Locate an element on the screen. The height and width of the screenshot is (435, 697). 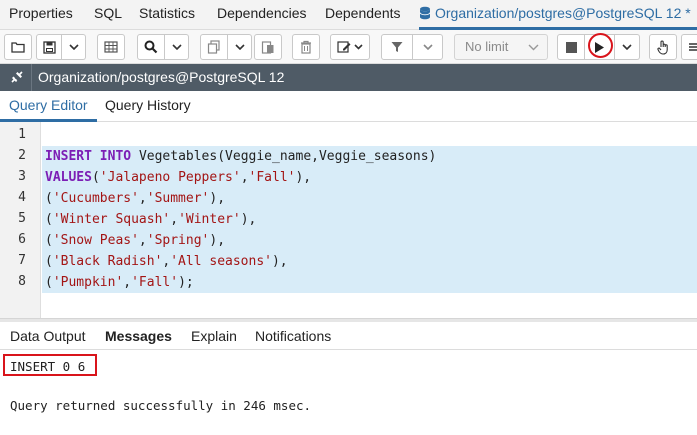
tab-query-history: Query History is located at coordinates (148, 106).